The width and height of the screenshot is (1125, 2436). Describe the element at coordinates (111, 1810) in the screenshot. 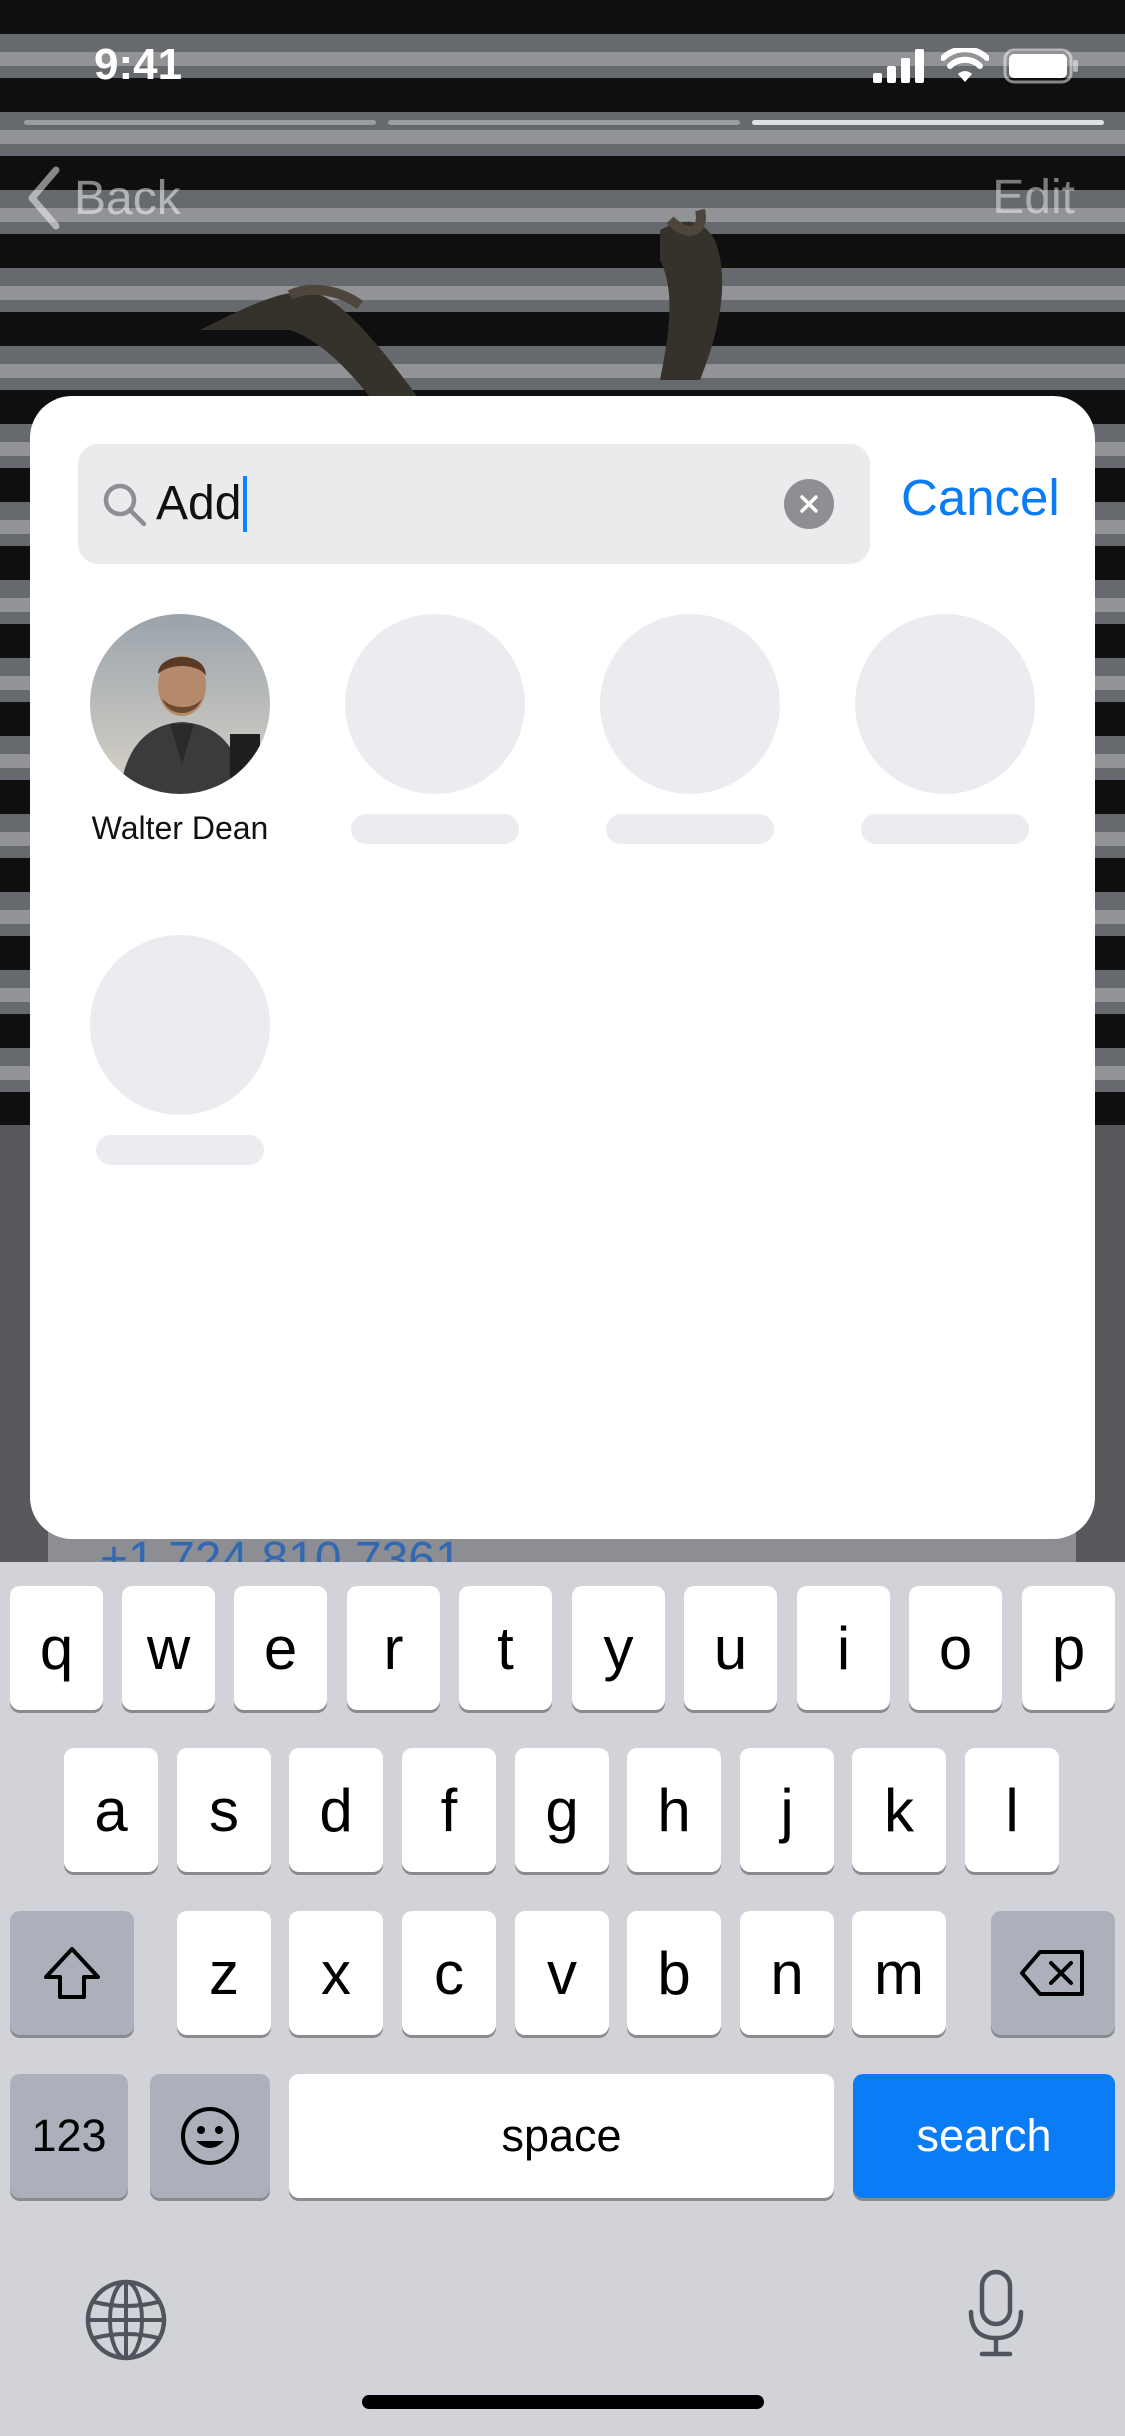

I see `key-a: a` at that location.